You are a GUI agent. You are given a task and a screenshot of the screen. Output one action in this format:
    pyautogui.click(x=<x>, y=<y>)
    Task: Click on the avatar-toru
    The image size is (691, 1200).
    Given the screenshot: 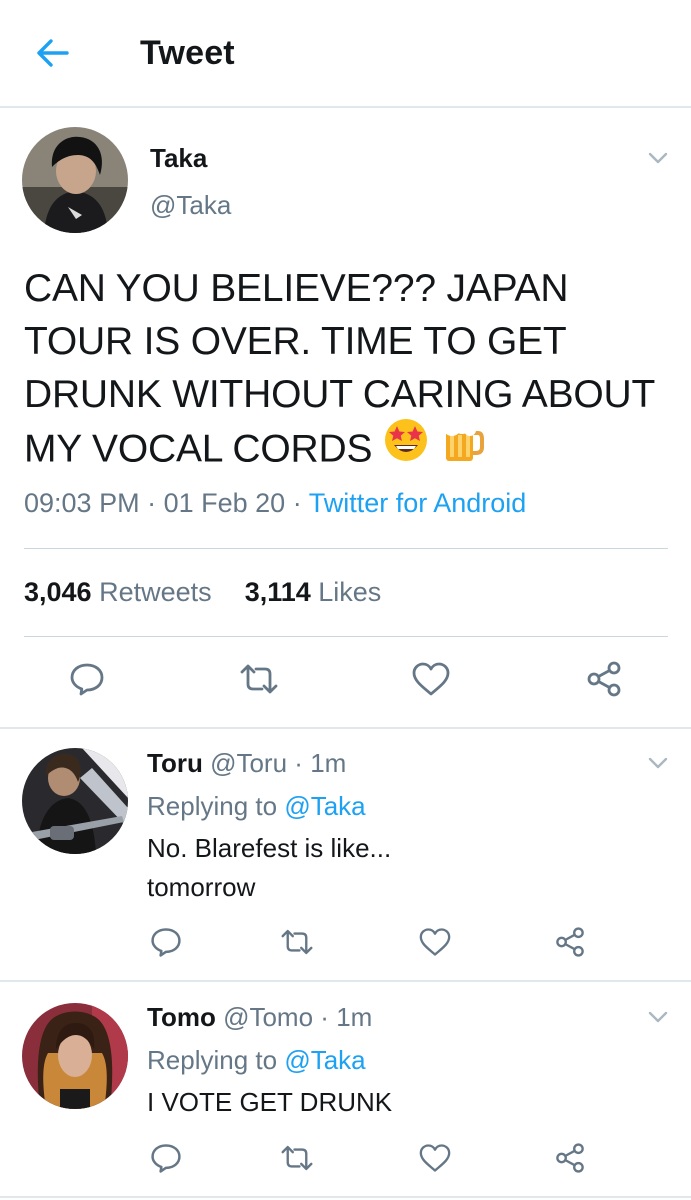 What is the action you would take?
    pyautogui.click(x=75, y=801)
    